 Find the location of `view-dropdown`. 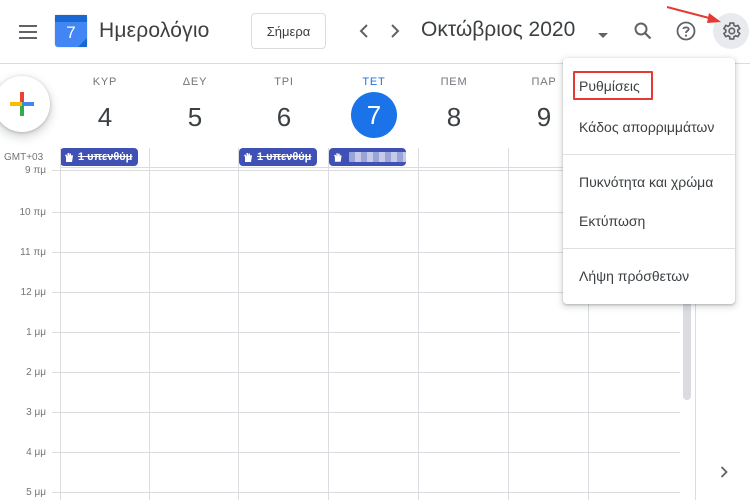

view-dropdown is located at coordinates (603, 35).